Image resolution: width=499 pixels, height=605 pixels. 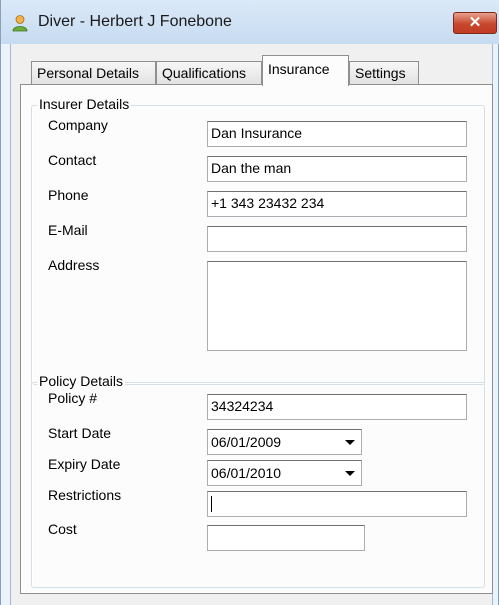 I want to click on cost-label: Cost, so click(x=62, y=529).